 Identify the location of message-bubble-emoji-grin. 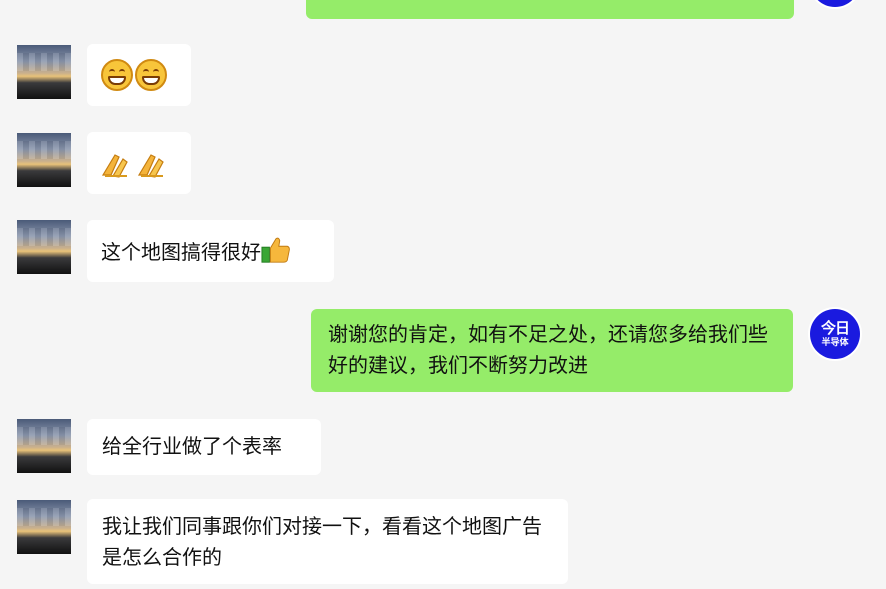
(139, 75).